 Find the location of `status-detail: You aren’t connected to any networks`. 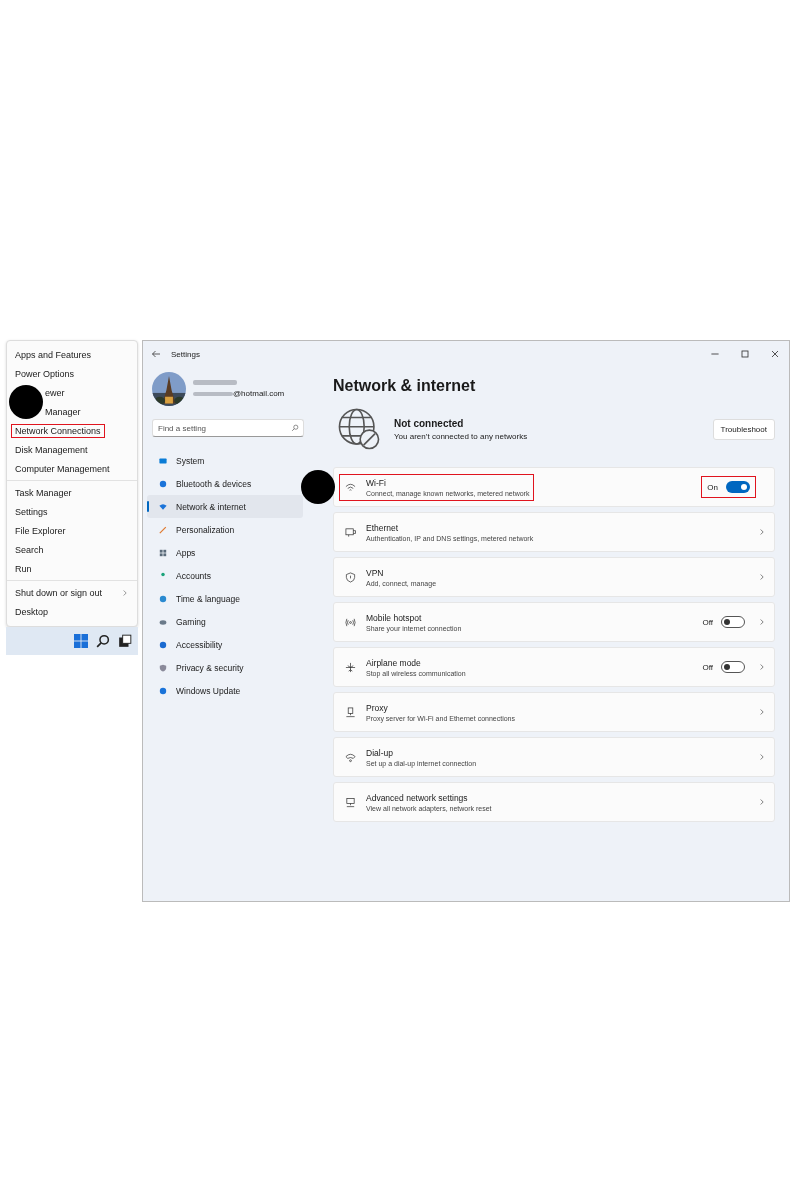

status-detail: You aren’t connected to any networks is located at coordinates (461, 436).